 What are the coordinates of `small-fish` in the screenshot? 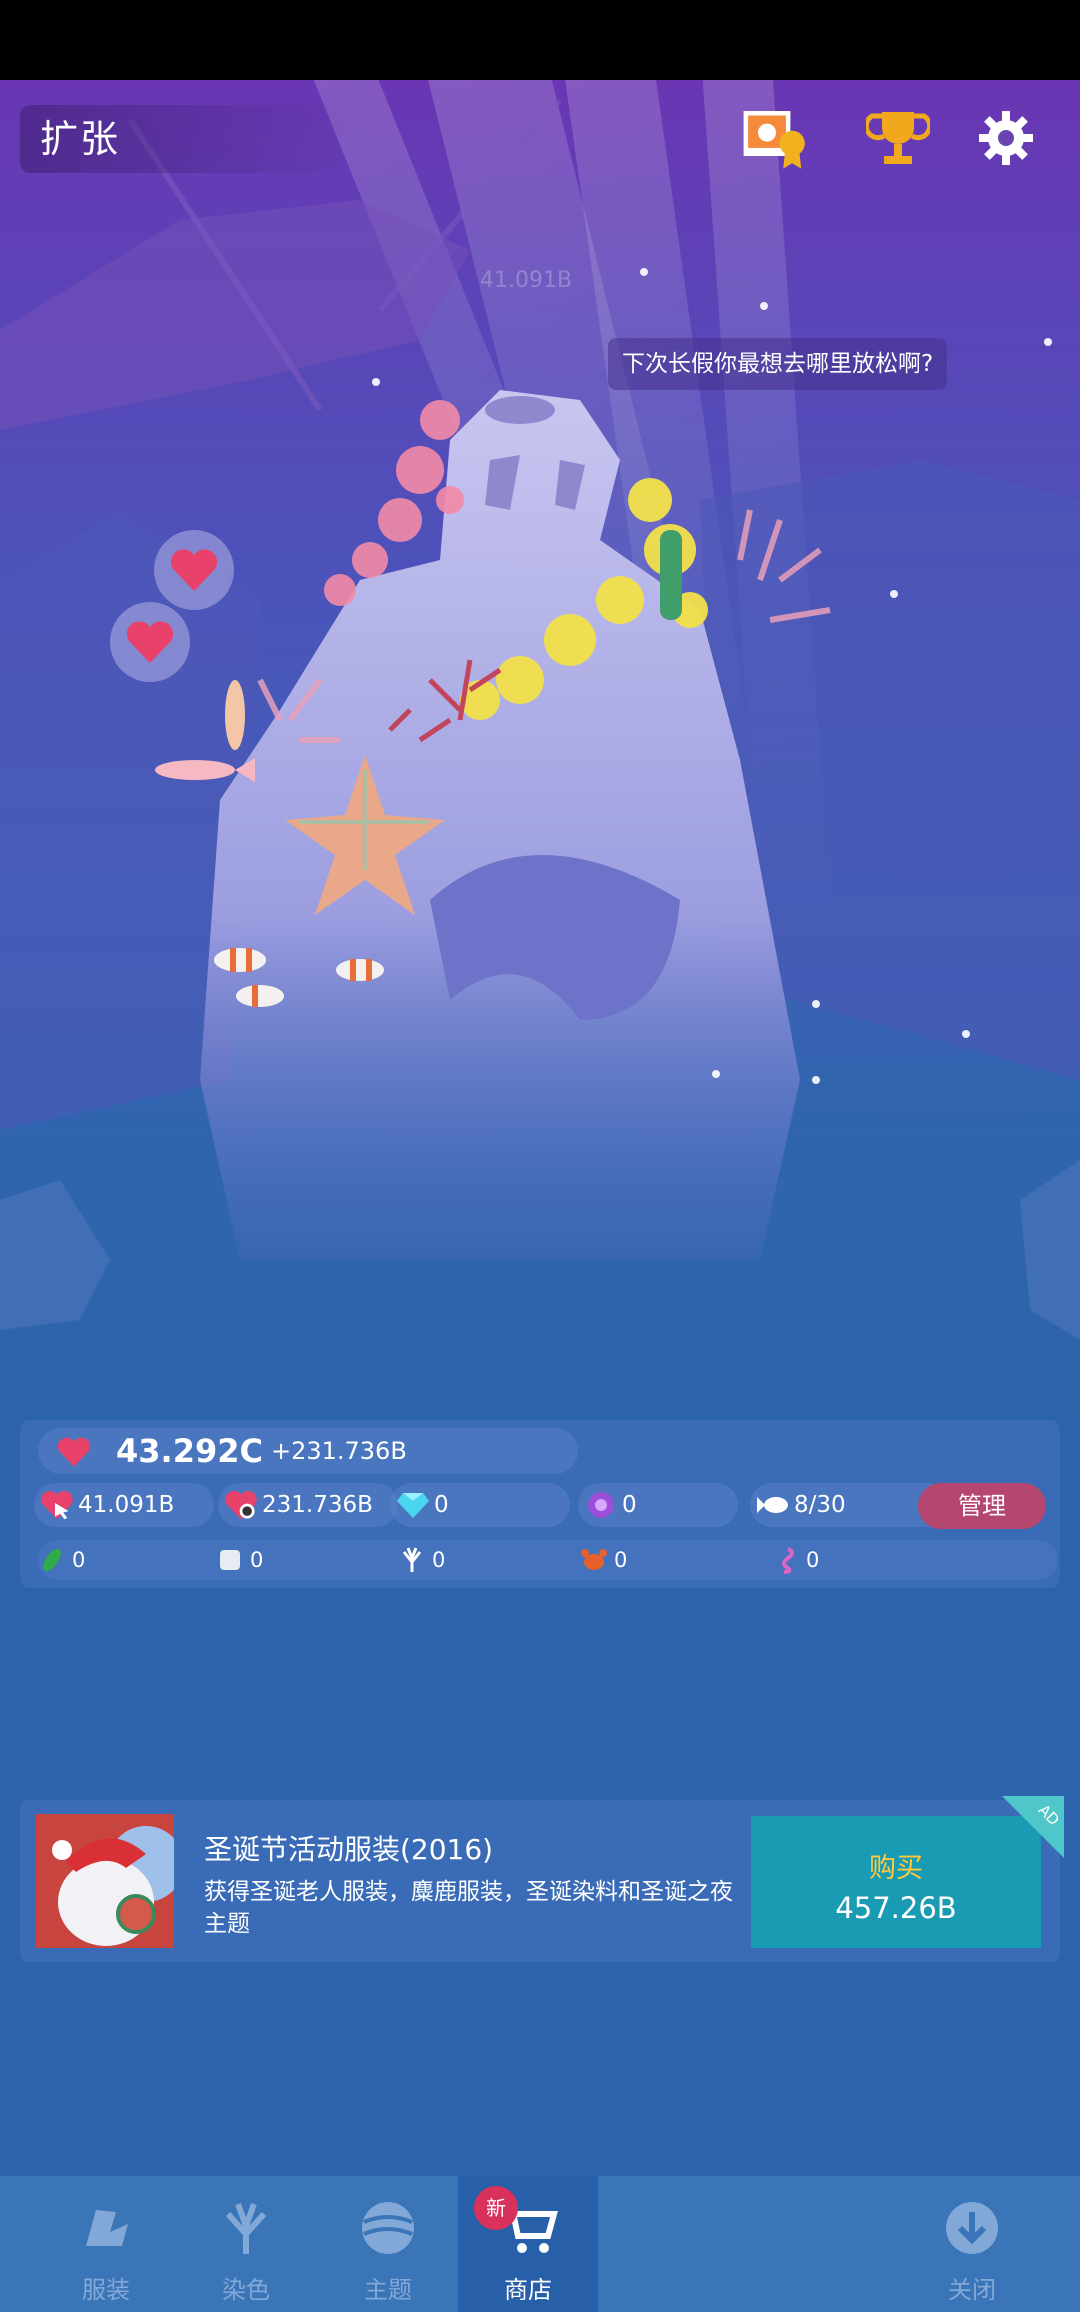 It's located at (235, 715).